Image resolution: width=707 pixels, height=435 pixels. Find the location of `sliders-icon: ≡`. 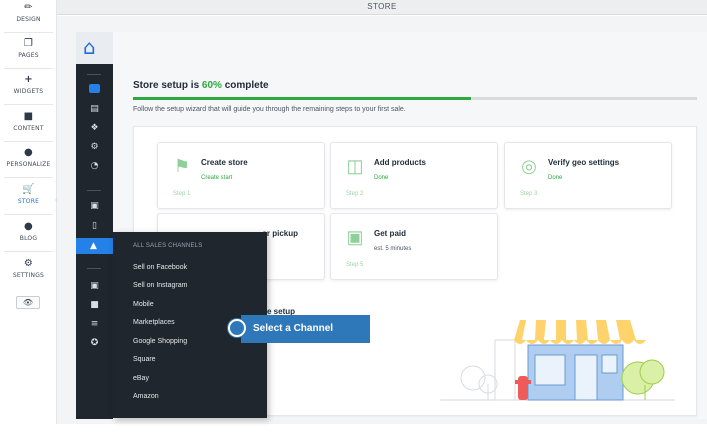

sliders-icon: ≡ is located at coordinates (94, 324).